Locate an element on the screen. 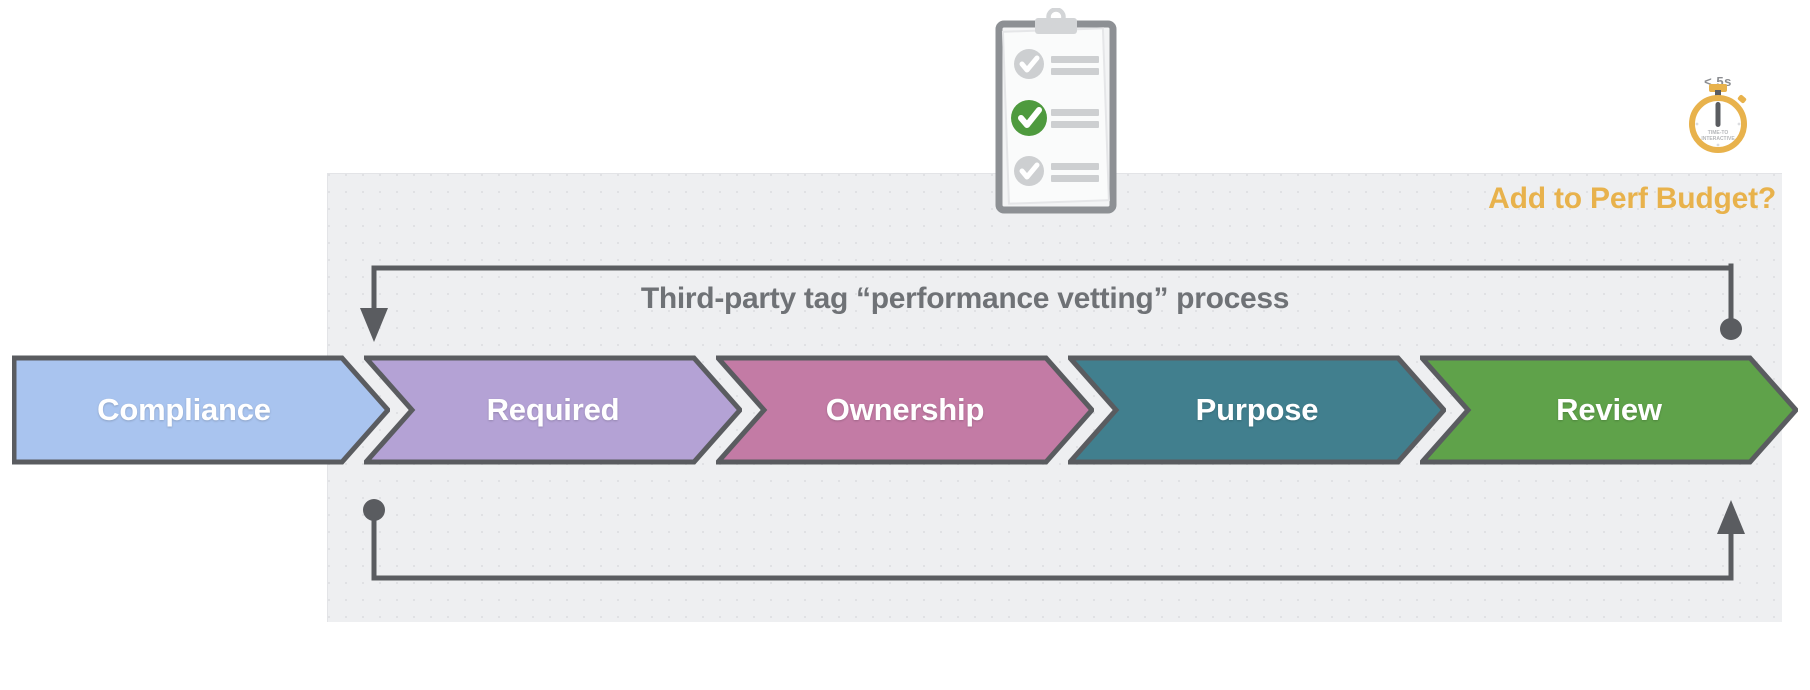  stage-ownership: Ownership is located at coordinates (905, 410).